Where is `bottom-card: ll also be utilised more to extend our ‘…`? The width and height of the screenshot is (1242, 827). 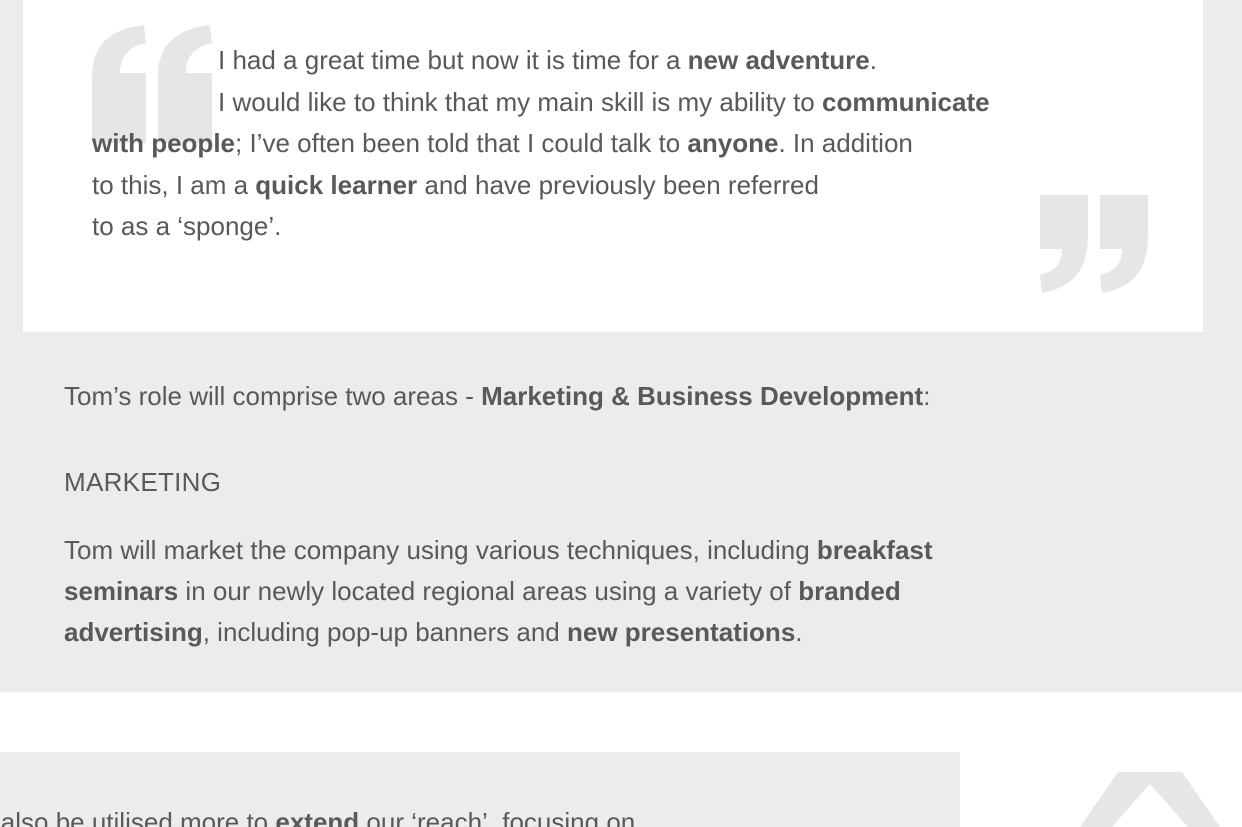
bottom-card: ll also be utilised more to extend our ‘… is located at coordinates (480, 789).